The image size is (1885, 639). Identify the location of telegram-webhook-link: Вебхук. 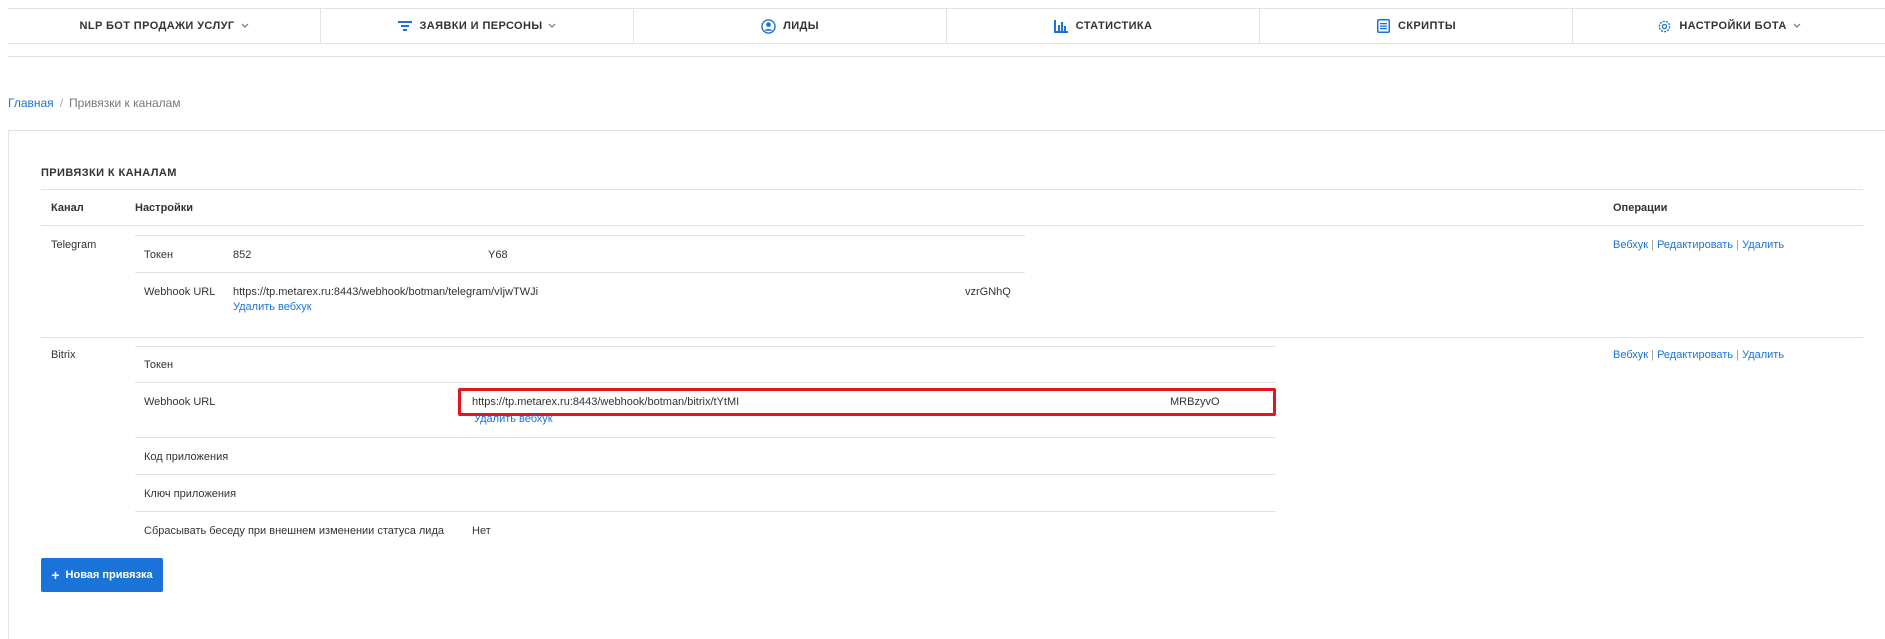
(1630, 245).